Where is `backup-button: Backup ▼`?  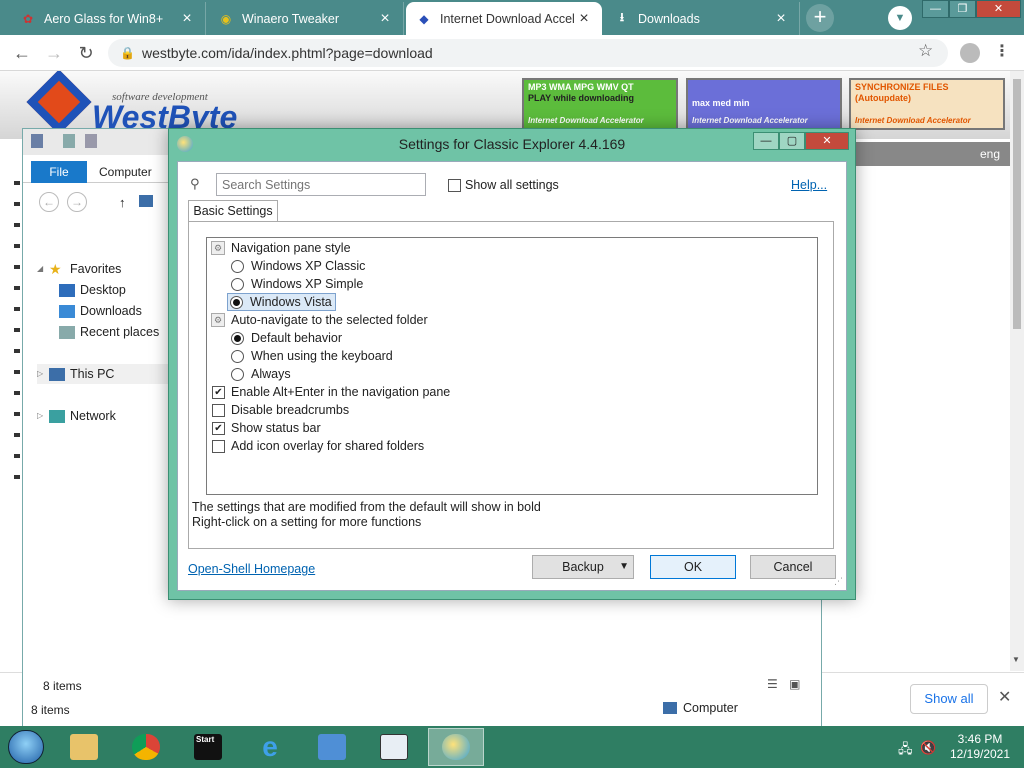 backup-button: Backup ▼ is located at coordinates (583, 567).